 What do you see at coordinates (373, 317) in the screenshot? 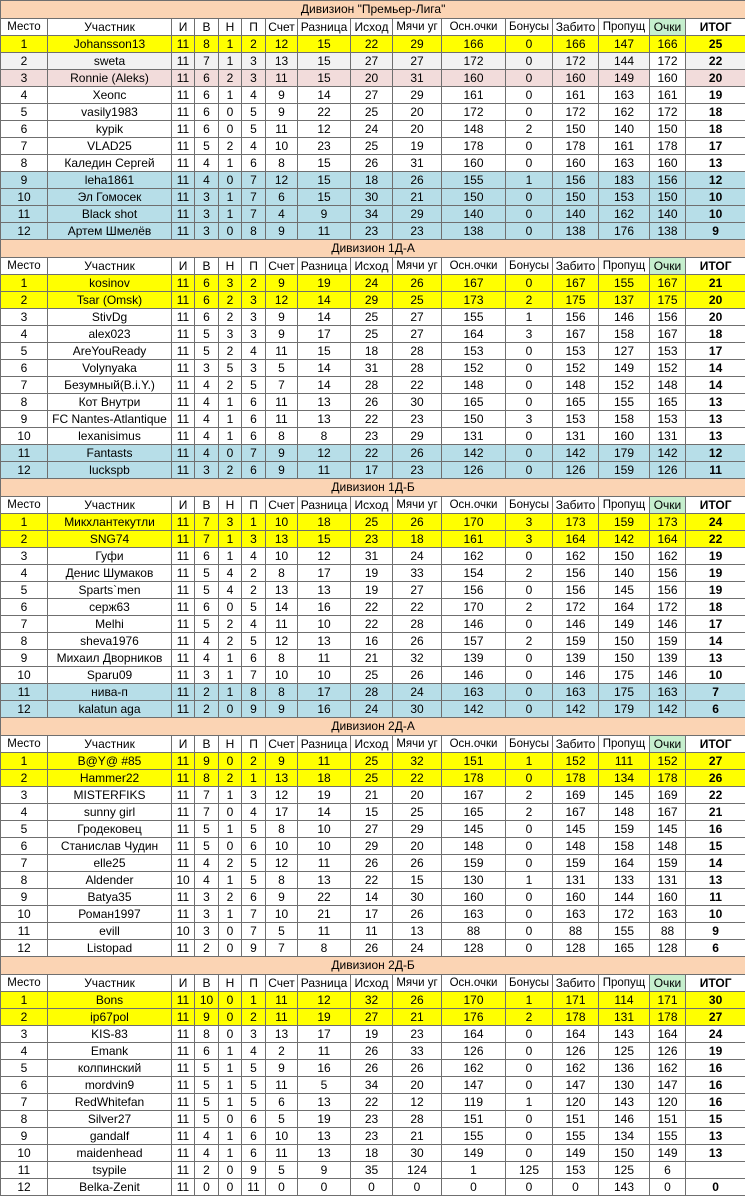
I see `table-row: 3StivDg116239142527155115614615620` at bounding box center [373, 317].